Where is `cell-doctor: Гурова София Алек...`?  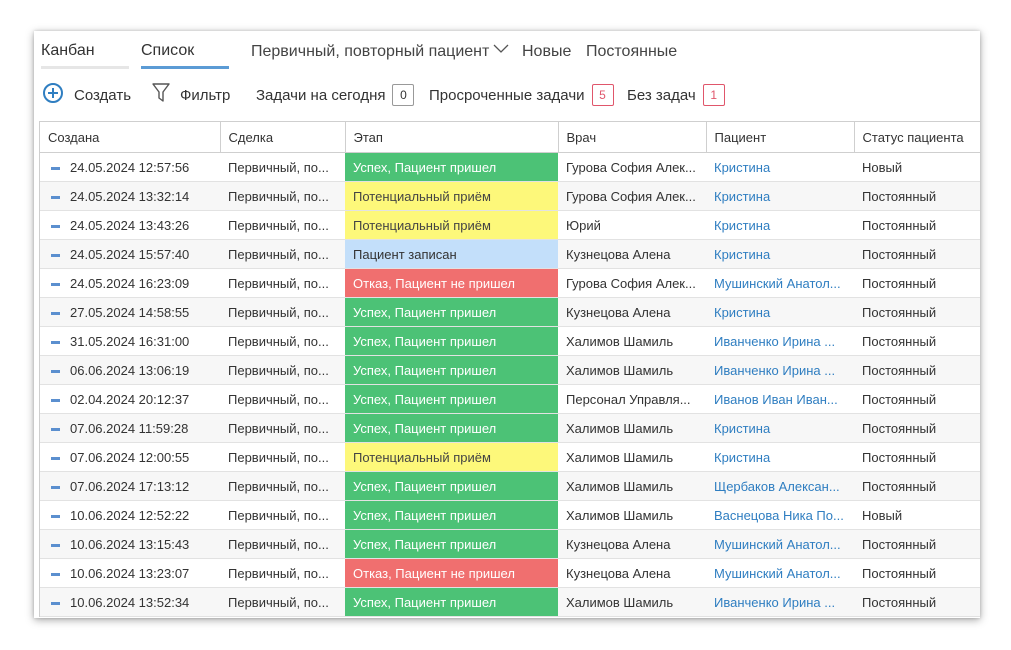 cell-doctor: Гурова София Алек... is located at coordinates (632, 167).